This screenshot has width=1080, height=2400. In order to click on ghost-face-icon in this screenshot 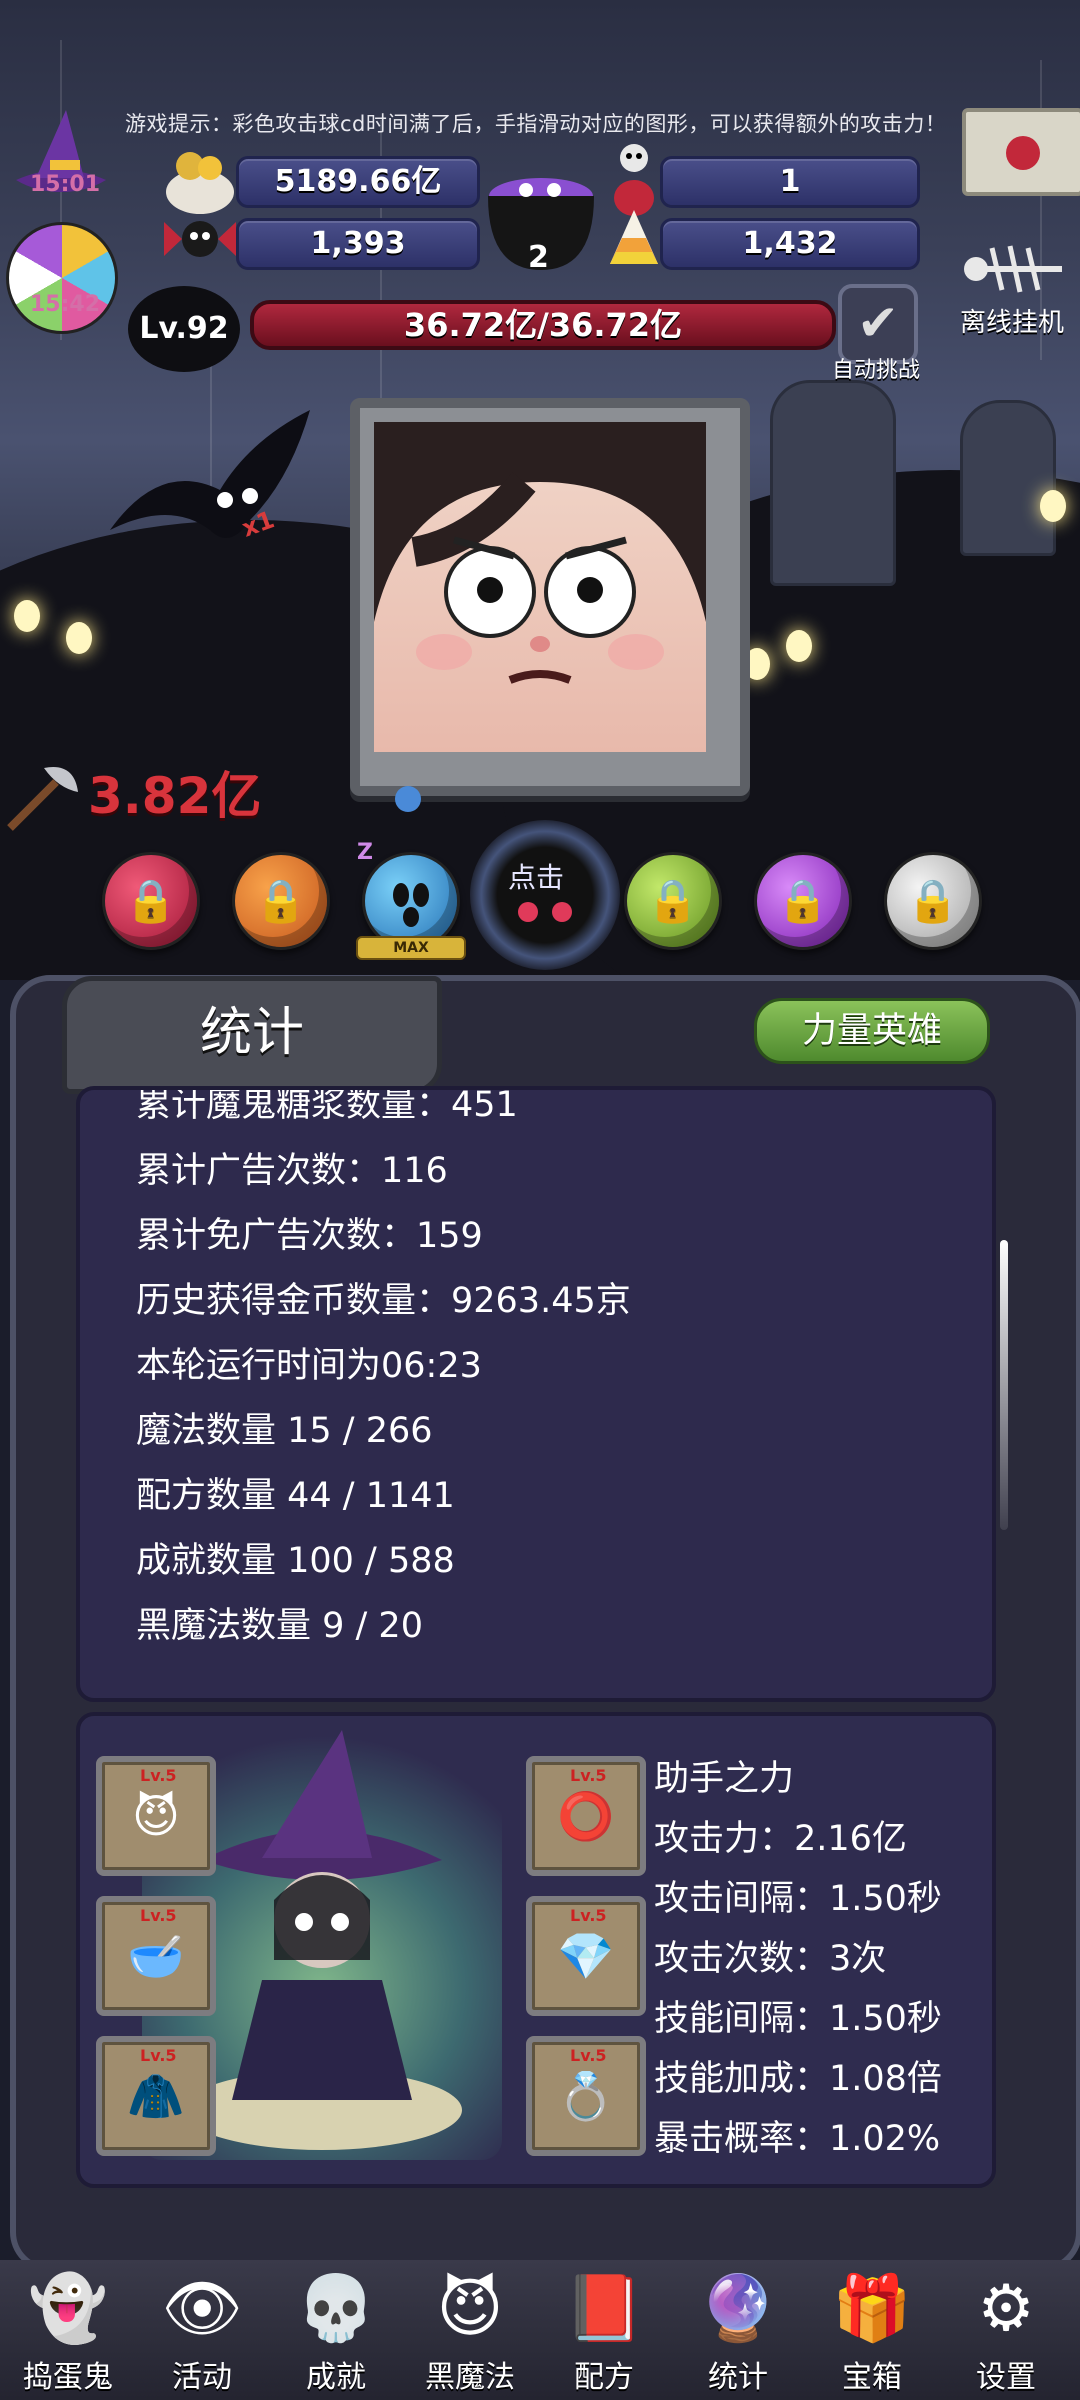, I will do `click(411, 905)`.